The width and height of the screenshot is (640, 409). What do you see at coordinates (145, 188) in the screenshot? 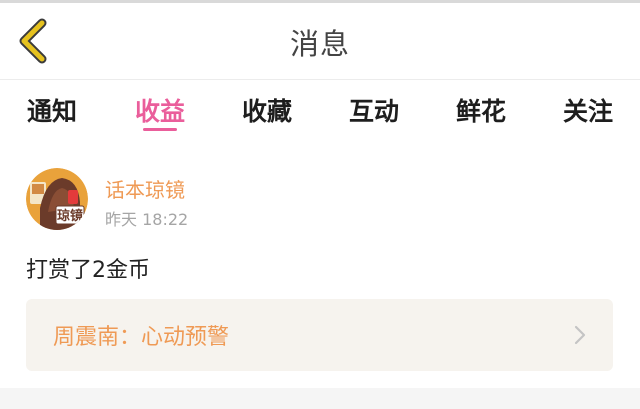
I see `sender-name: 话本琼镜` at bounding box center [145, 188].